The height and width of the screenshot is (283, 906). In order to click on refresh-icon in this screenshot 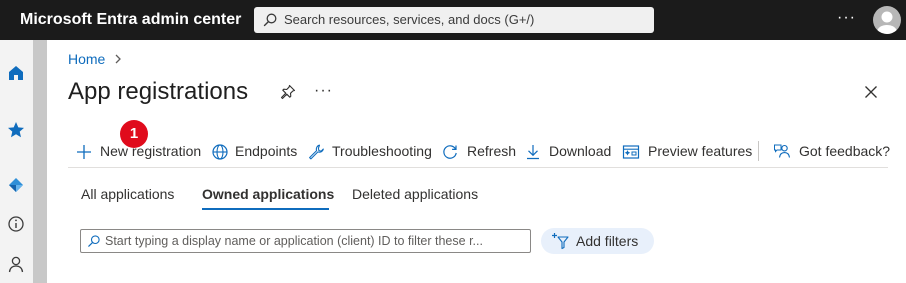, I will do `click(450, 152)`.